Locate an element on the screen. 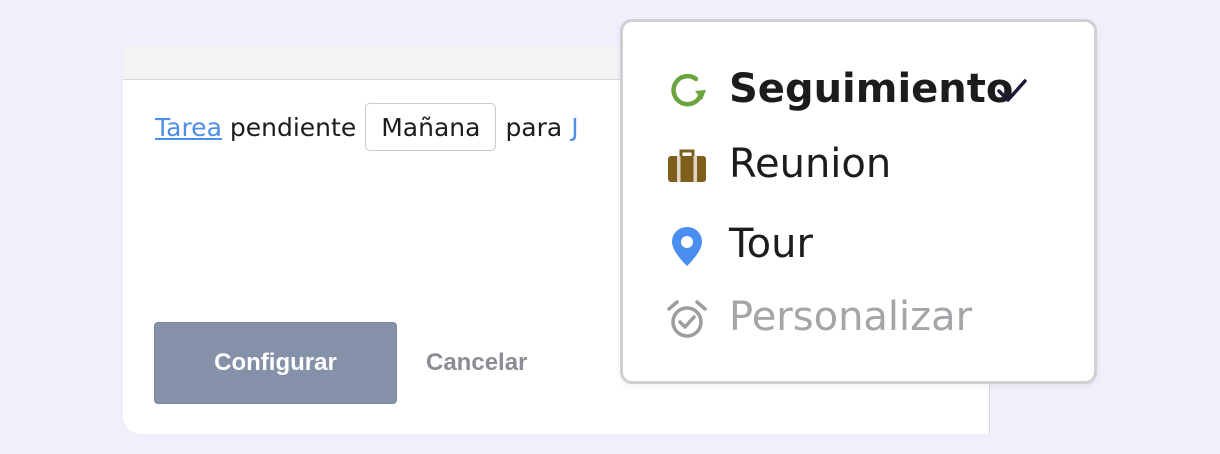  refresh-icon is located at coordinates (688, 90).